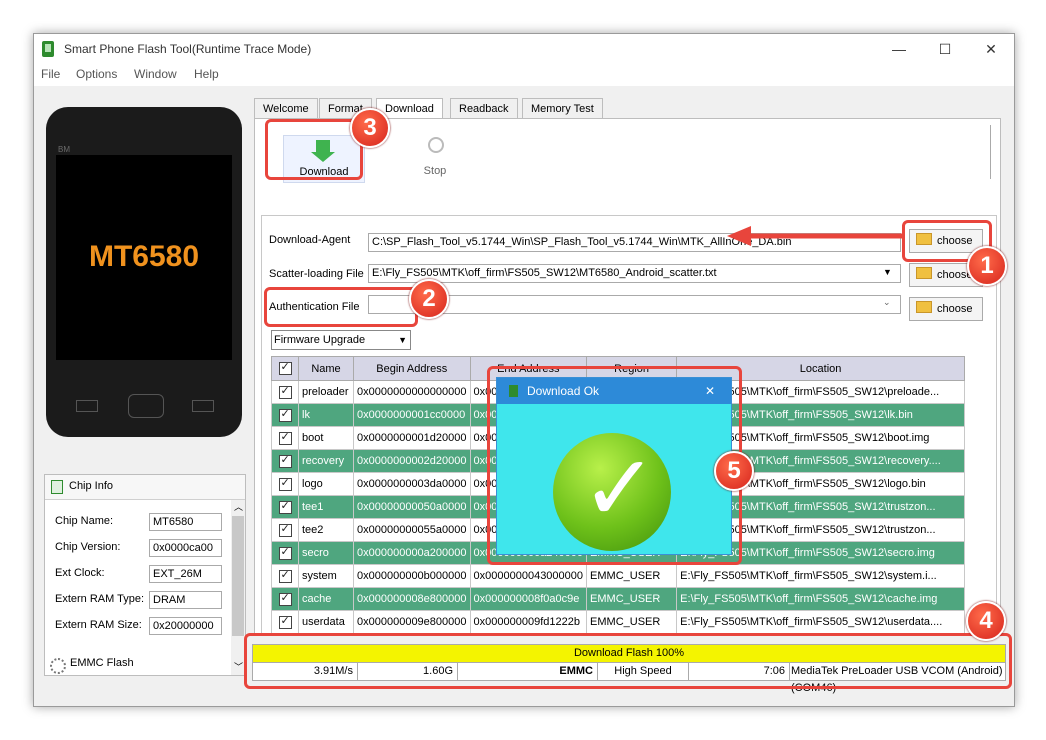  Describe the element at coordinates (412, 576) in the screenshot. I see `cell-begin: 0x000000000b000000` at that location.